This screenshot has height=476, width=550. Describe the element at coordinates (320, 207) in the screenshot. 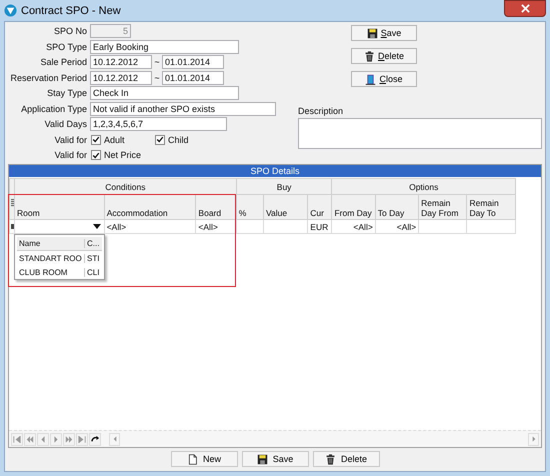

I see `column-header: Cur` at that location.